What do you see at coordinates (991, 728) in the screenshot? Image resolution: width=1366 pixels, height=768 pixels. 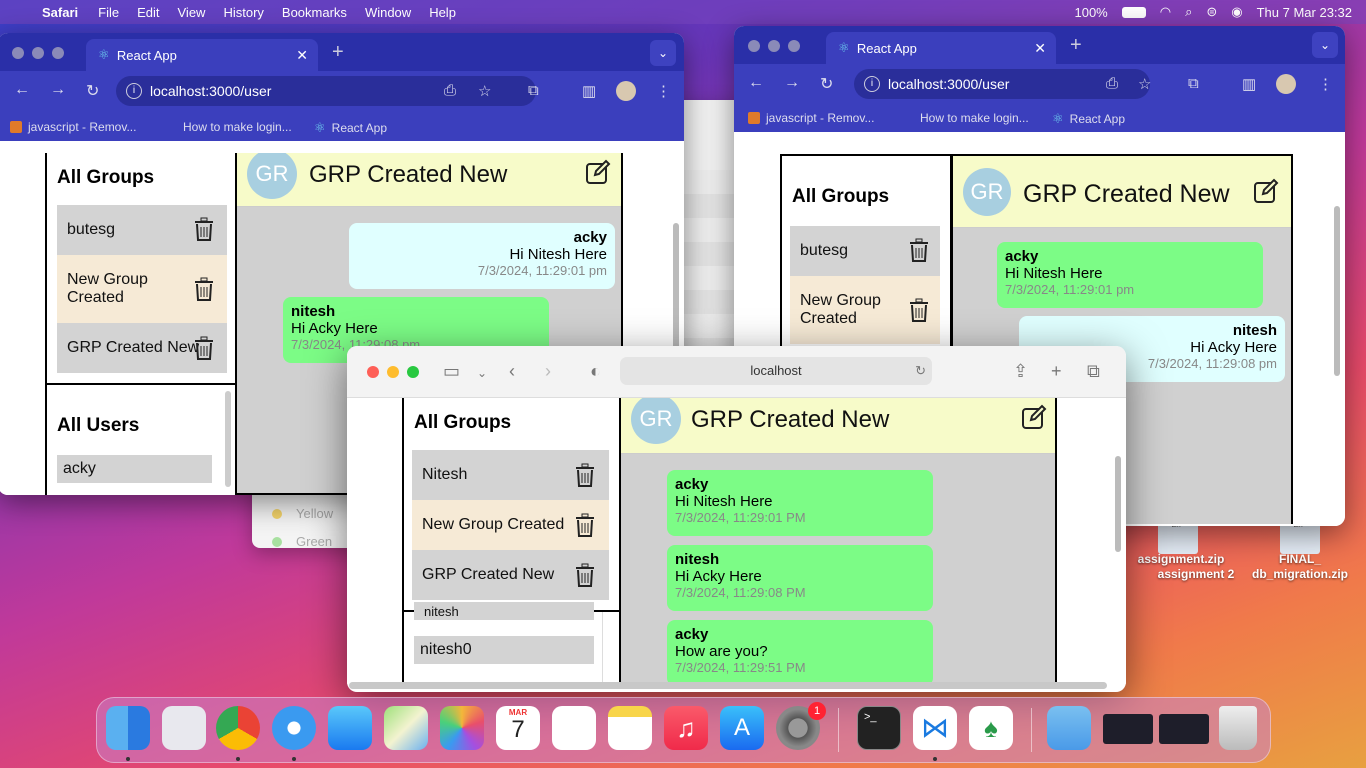 I see `mongodb-compass-icon: ♠` at bounding box center [991, 728].